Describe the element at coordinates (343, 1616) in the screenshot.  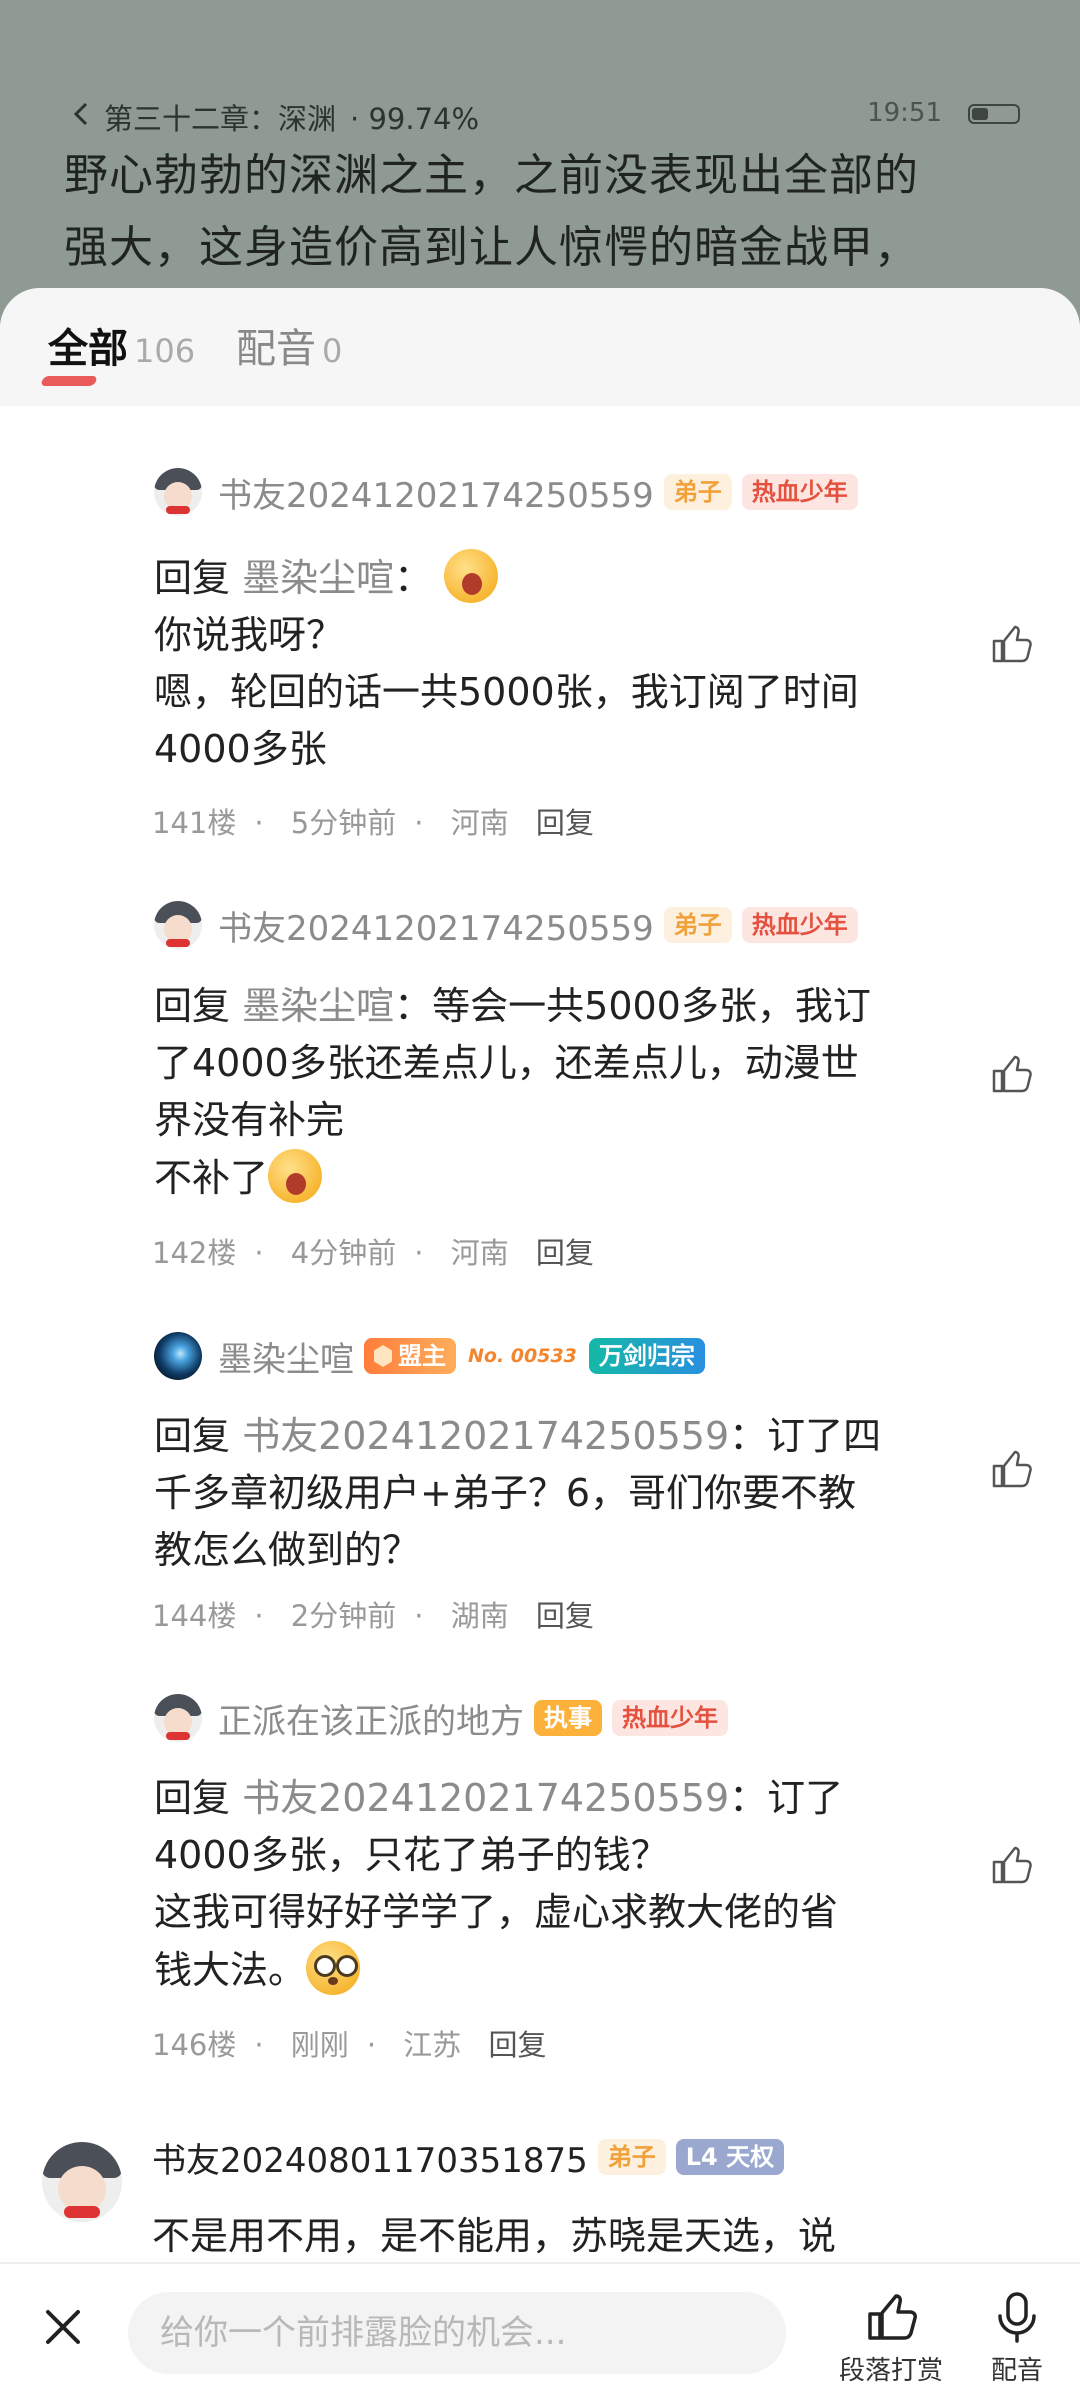
I see `comment-time: 2分钟前` at that location.